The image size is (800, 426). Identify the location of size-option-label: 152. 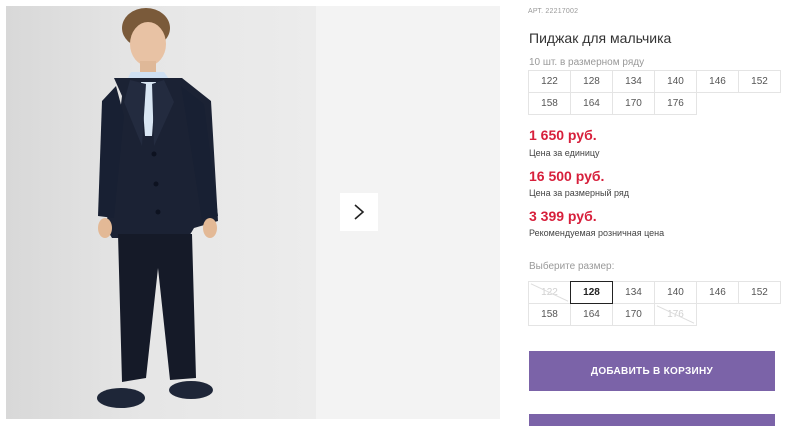
(759, 292).